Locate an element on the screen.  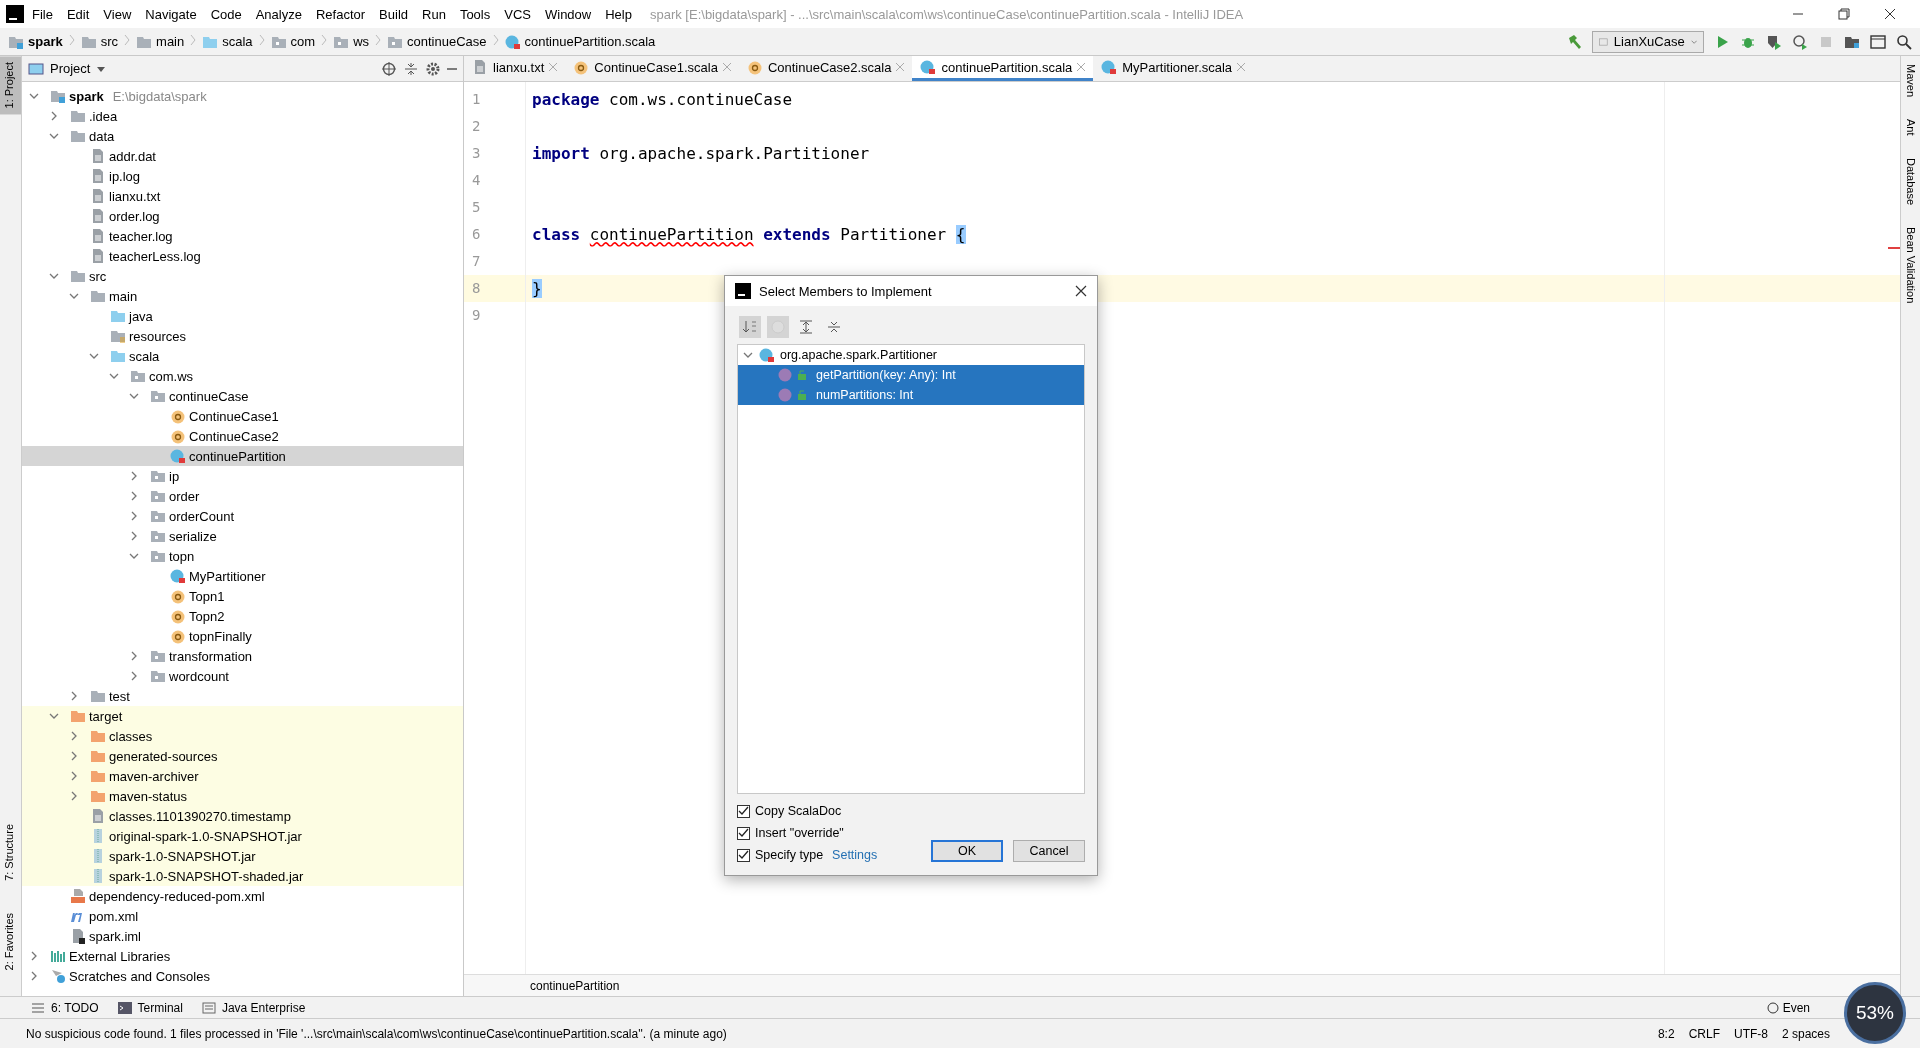
menu-item: Edit is located at coordinates (78, 14).